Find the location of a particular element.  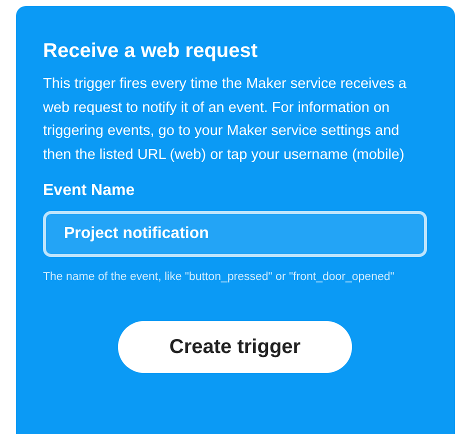

card-title: Receive a web request is located at coordinates (151, 51).